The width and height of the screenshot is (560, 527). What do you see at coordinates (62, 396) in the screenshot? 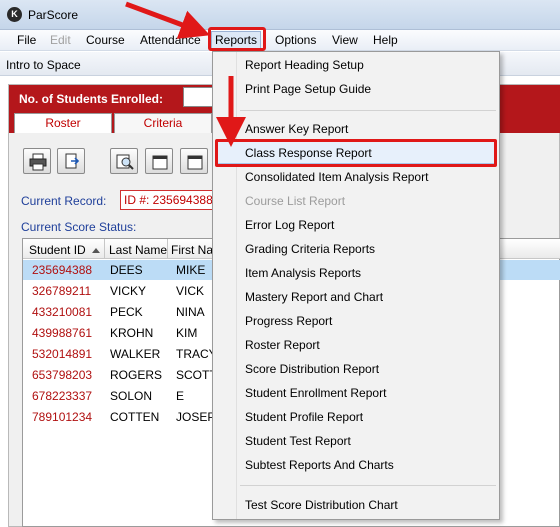
I see `cell-student-id: 678223337` at bounding box center [62, 396].